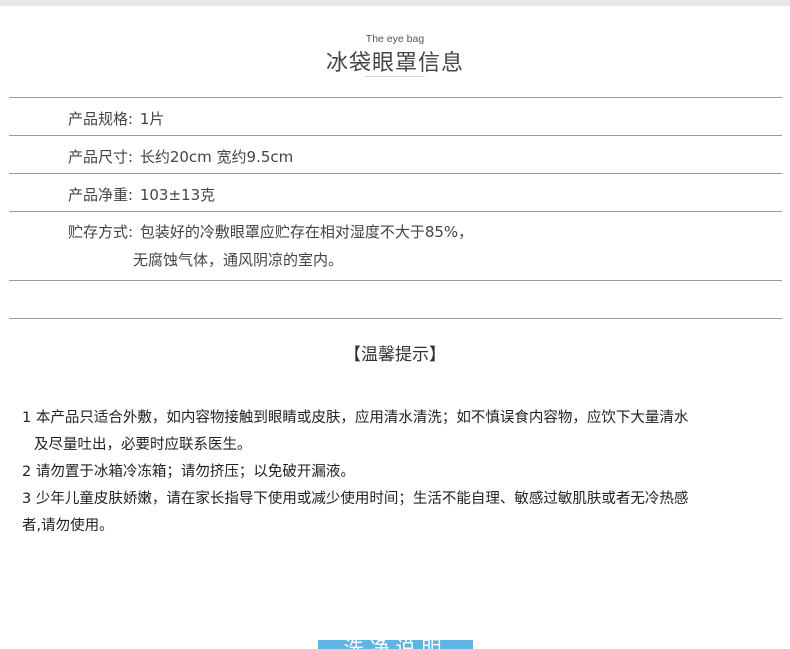 This screenshot has height=649, width=790. I want to click on tip-line: 2 请勿置于冰箱冷冻箱；请勿挤压；以免破开漏液。, so click(188, 472).